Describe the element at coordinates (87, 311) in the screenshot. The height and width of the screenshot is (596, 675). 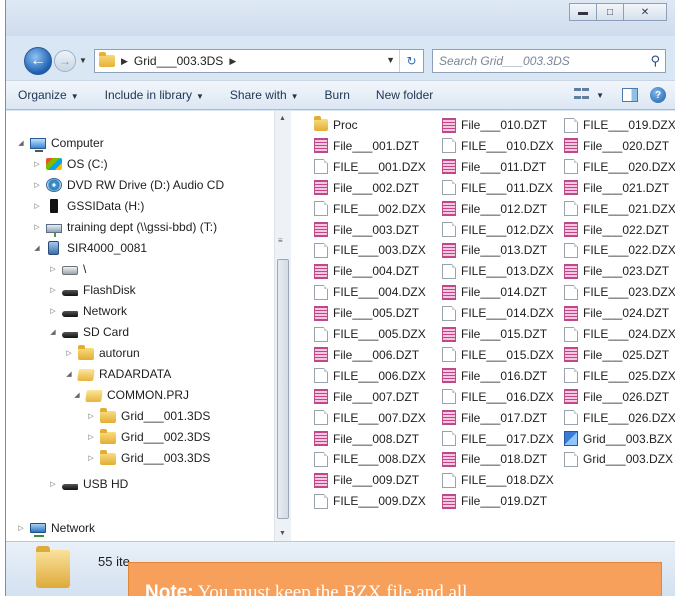
I see `tree-item-device-network: ▷ Network` at that location.